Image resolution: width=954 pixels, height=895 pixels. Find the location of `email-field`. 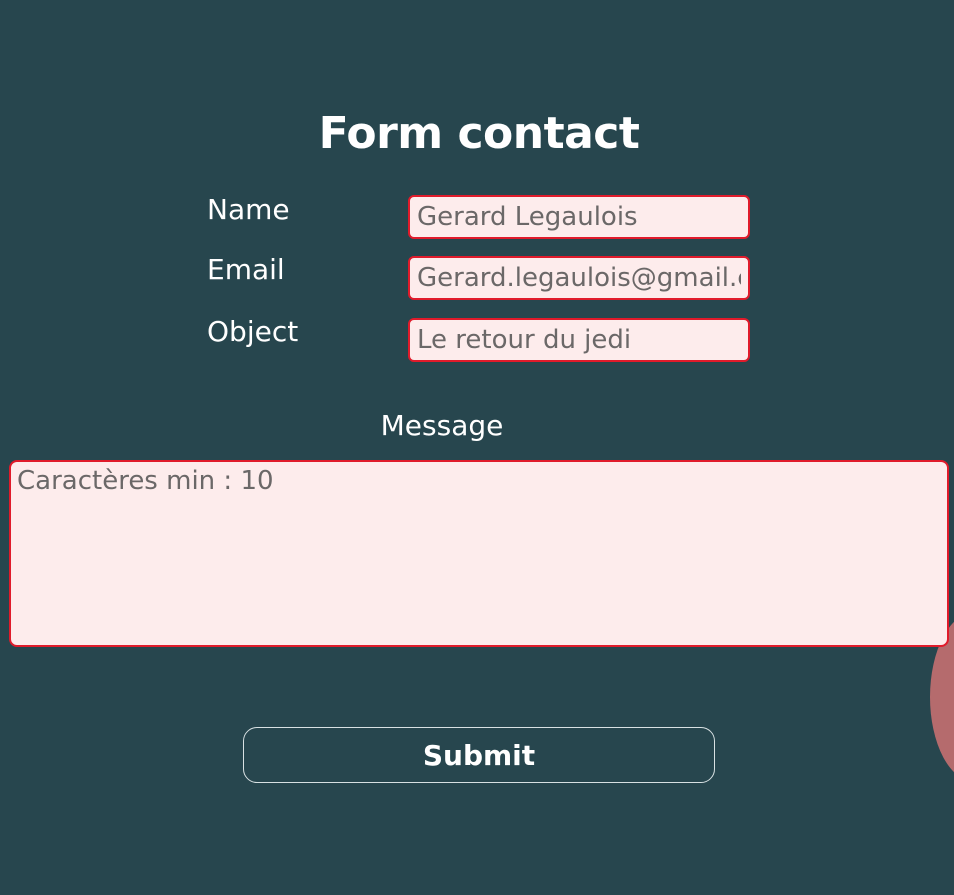

email-field is located at coordinates (579, 278).